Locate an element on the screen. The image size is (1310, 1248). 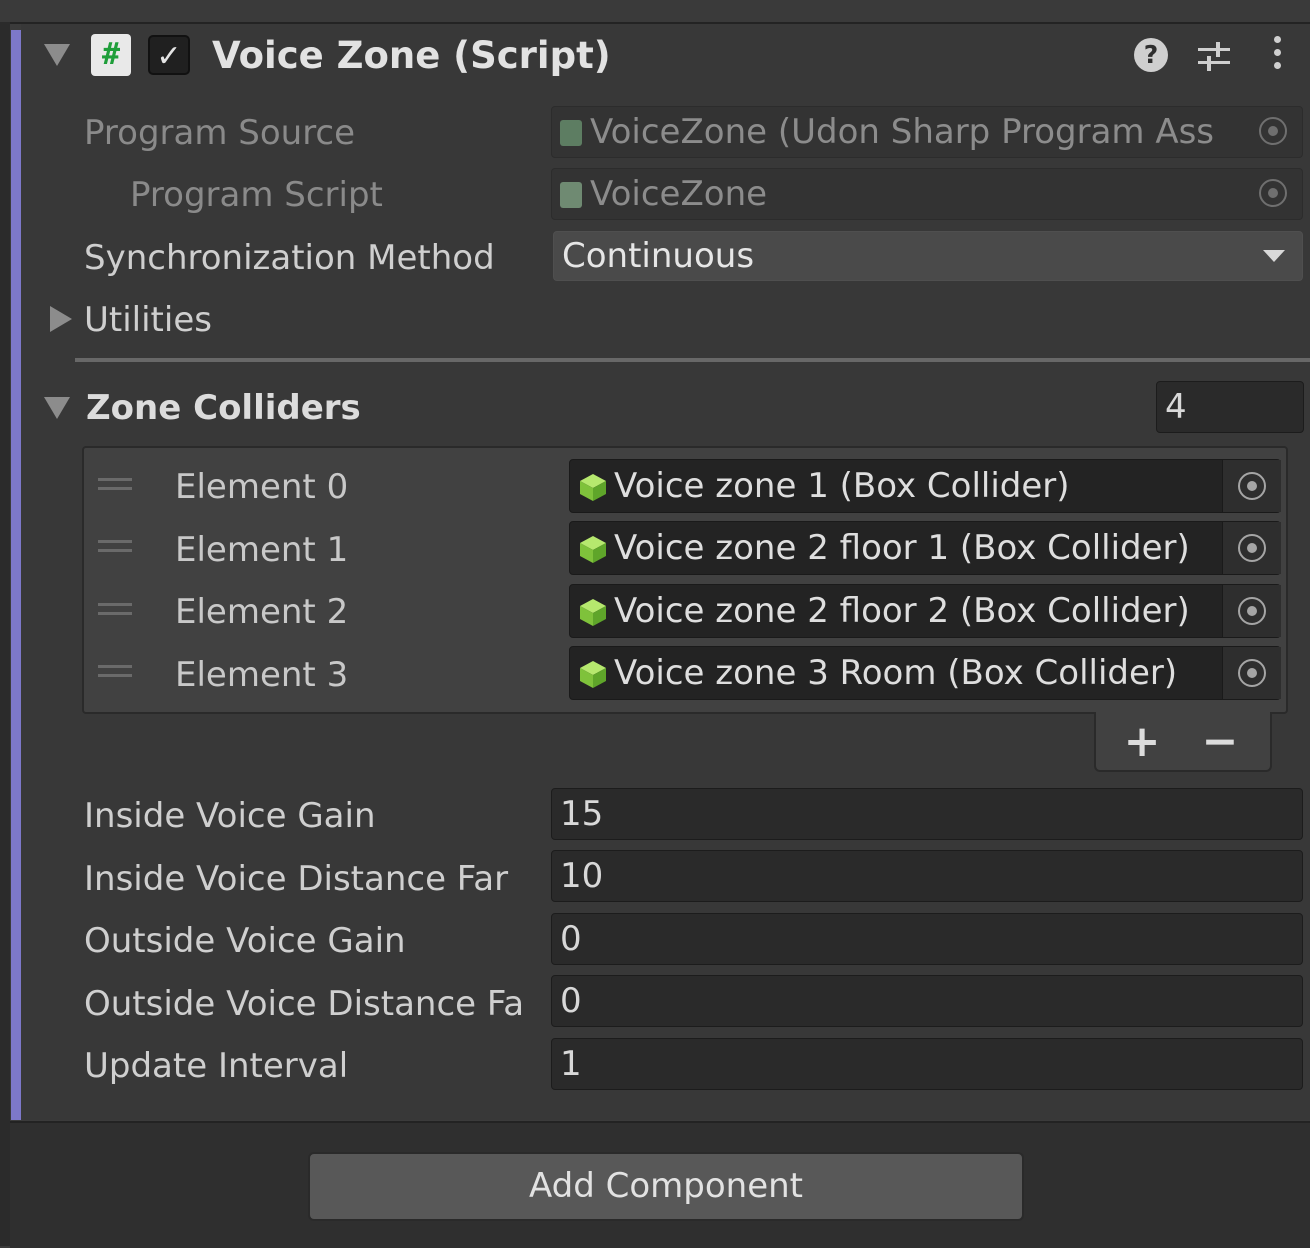
component-enabled-checkbox: ✓ is located at coordinates (169, 55).